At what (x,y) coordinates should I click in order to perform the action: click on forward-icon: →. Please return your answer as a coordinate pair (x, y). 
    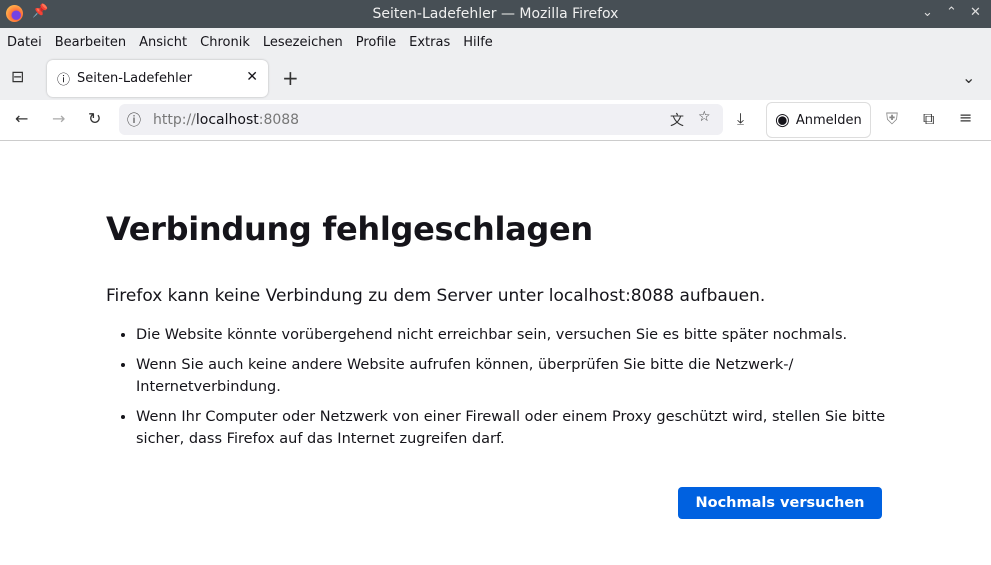
    Looking at the image, I should click on (58, 118).